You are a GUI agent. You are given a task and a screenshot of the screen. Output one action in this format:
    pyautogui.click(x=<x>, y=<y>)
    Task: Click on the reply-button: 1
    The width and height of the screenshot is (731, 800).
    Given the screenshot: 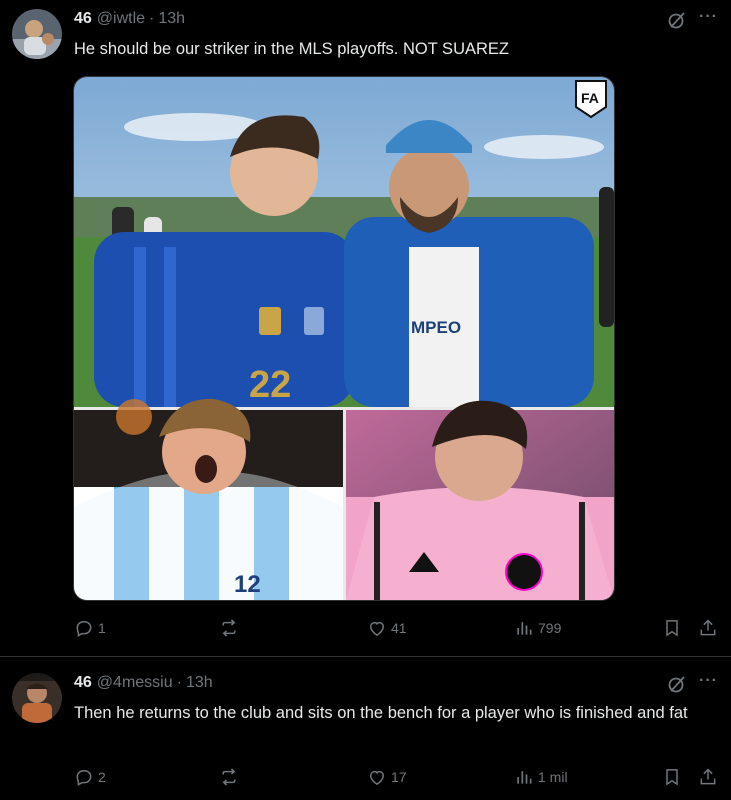 What is the action you would take?
    pyautogui.click(x=90, y=628)
    